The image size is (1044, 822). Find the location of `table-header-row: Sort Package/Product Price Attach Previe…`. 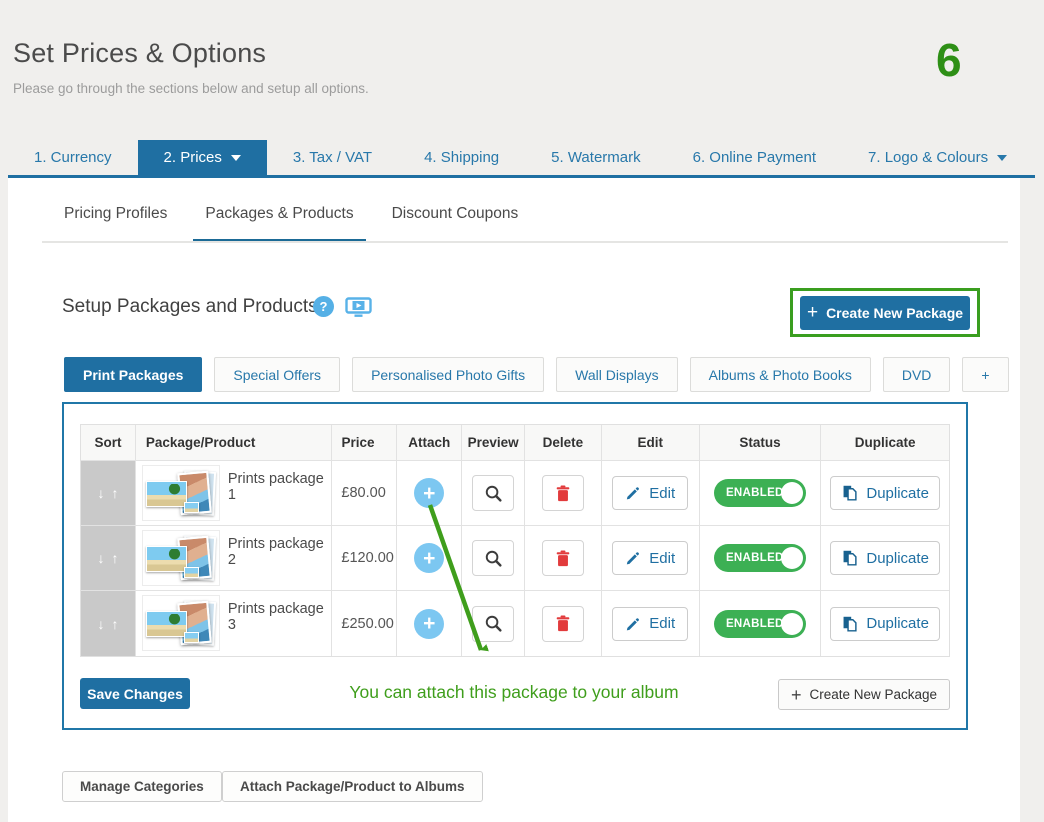

table-header-row: Sort Package/Product Price Attach Previe… is located at coordinates (515, 443).